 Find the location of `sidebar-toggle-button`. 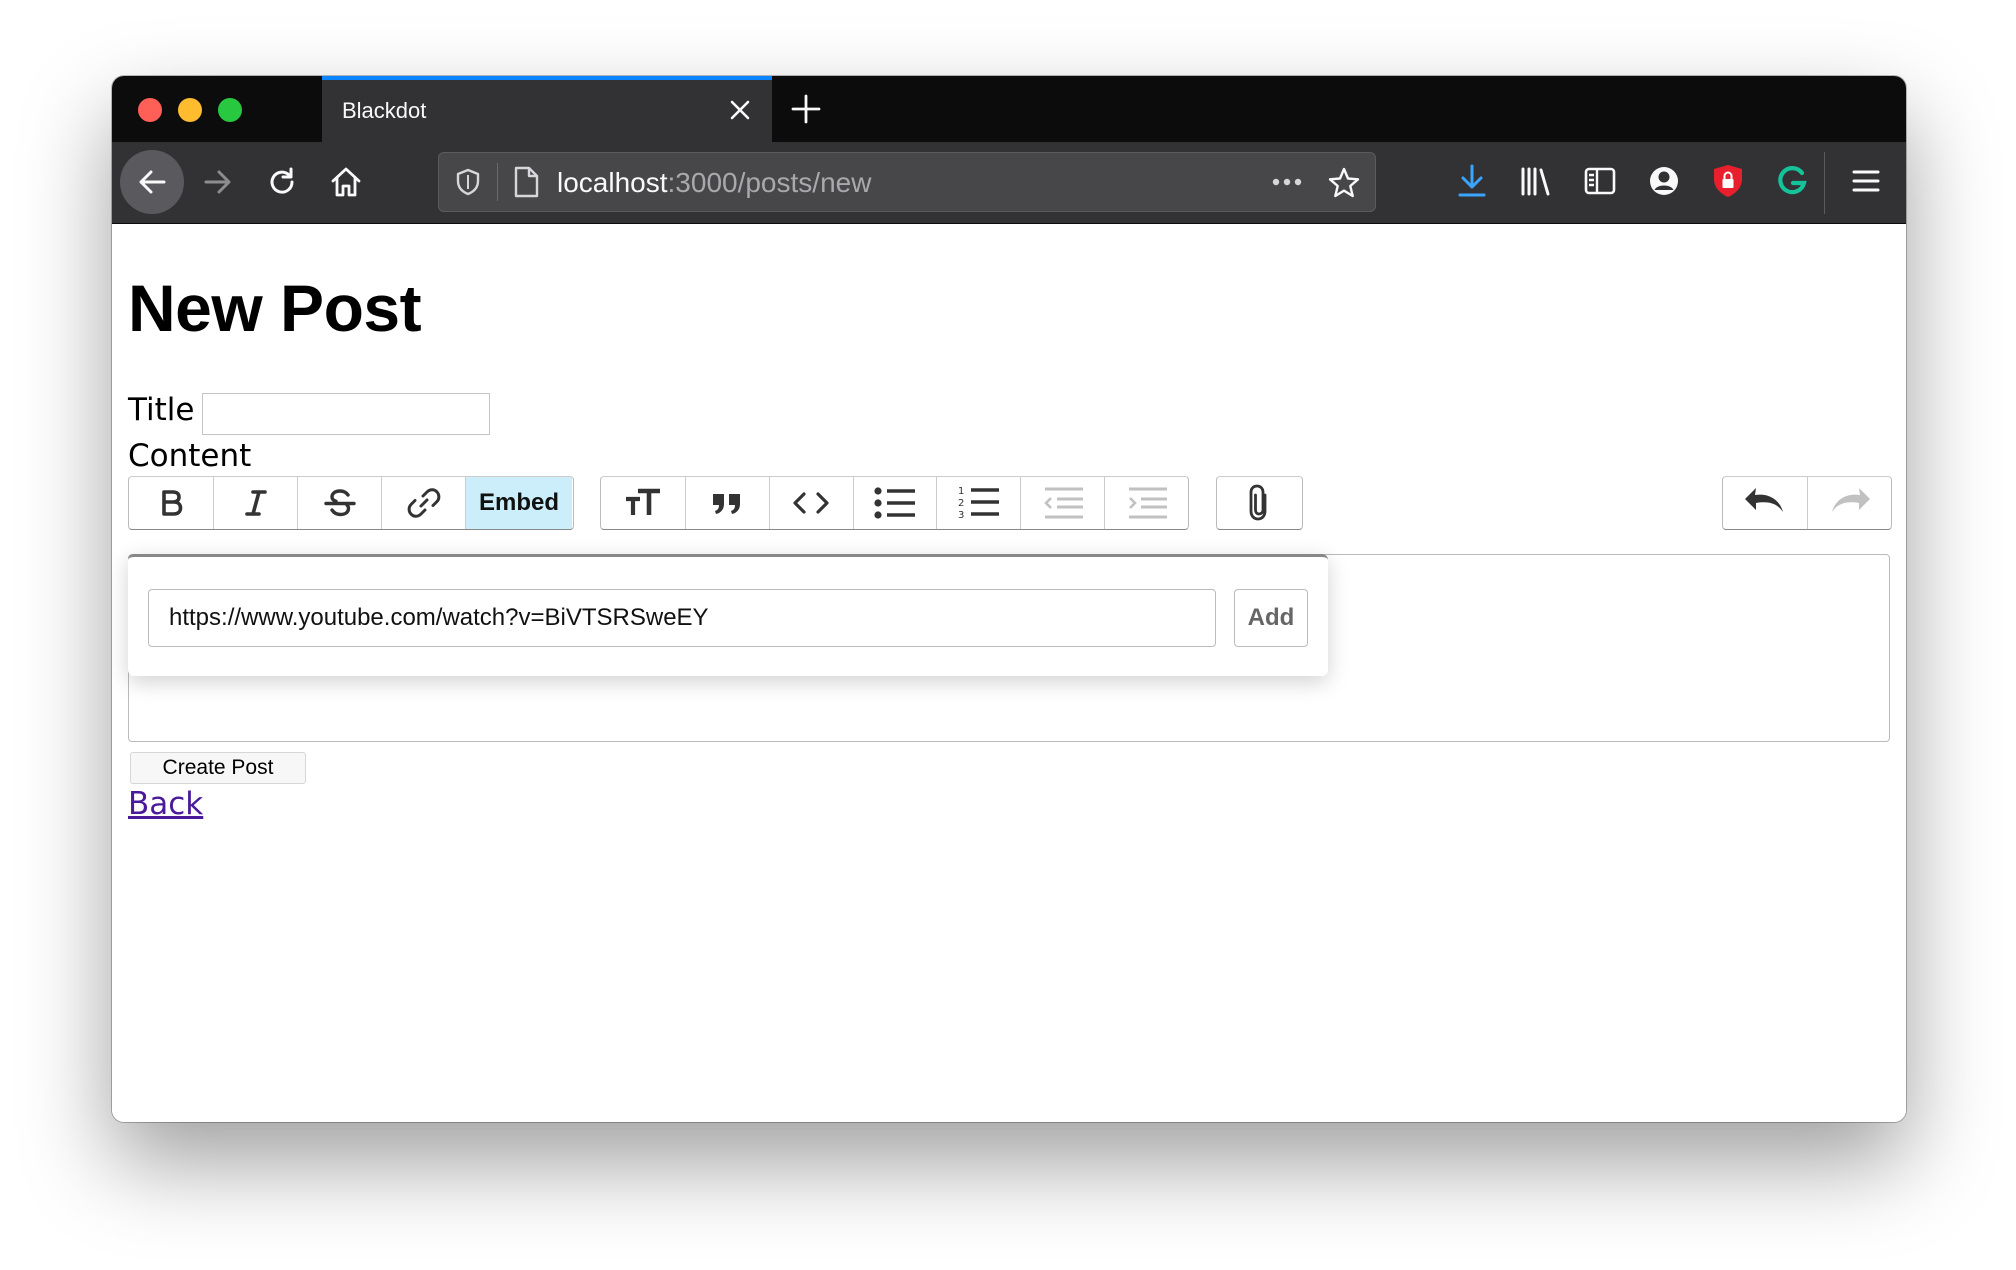

sidebar-toggle-button is located at coordinates (1600, 181).